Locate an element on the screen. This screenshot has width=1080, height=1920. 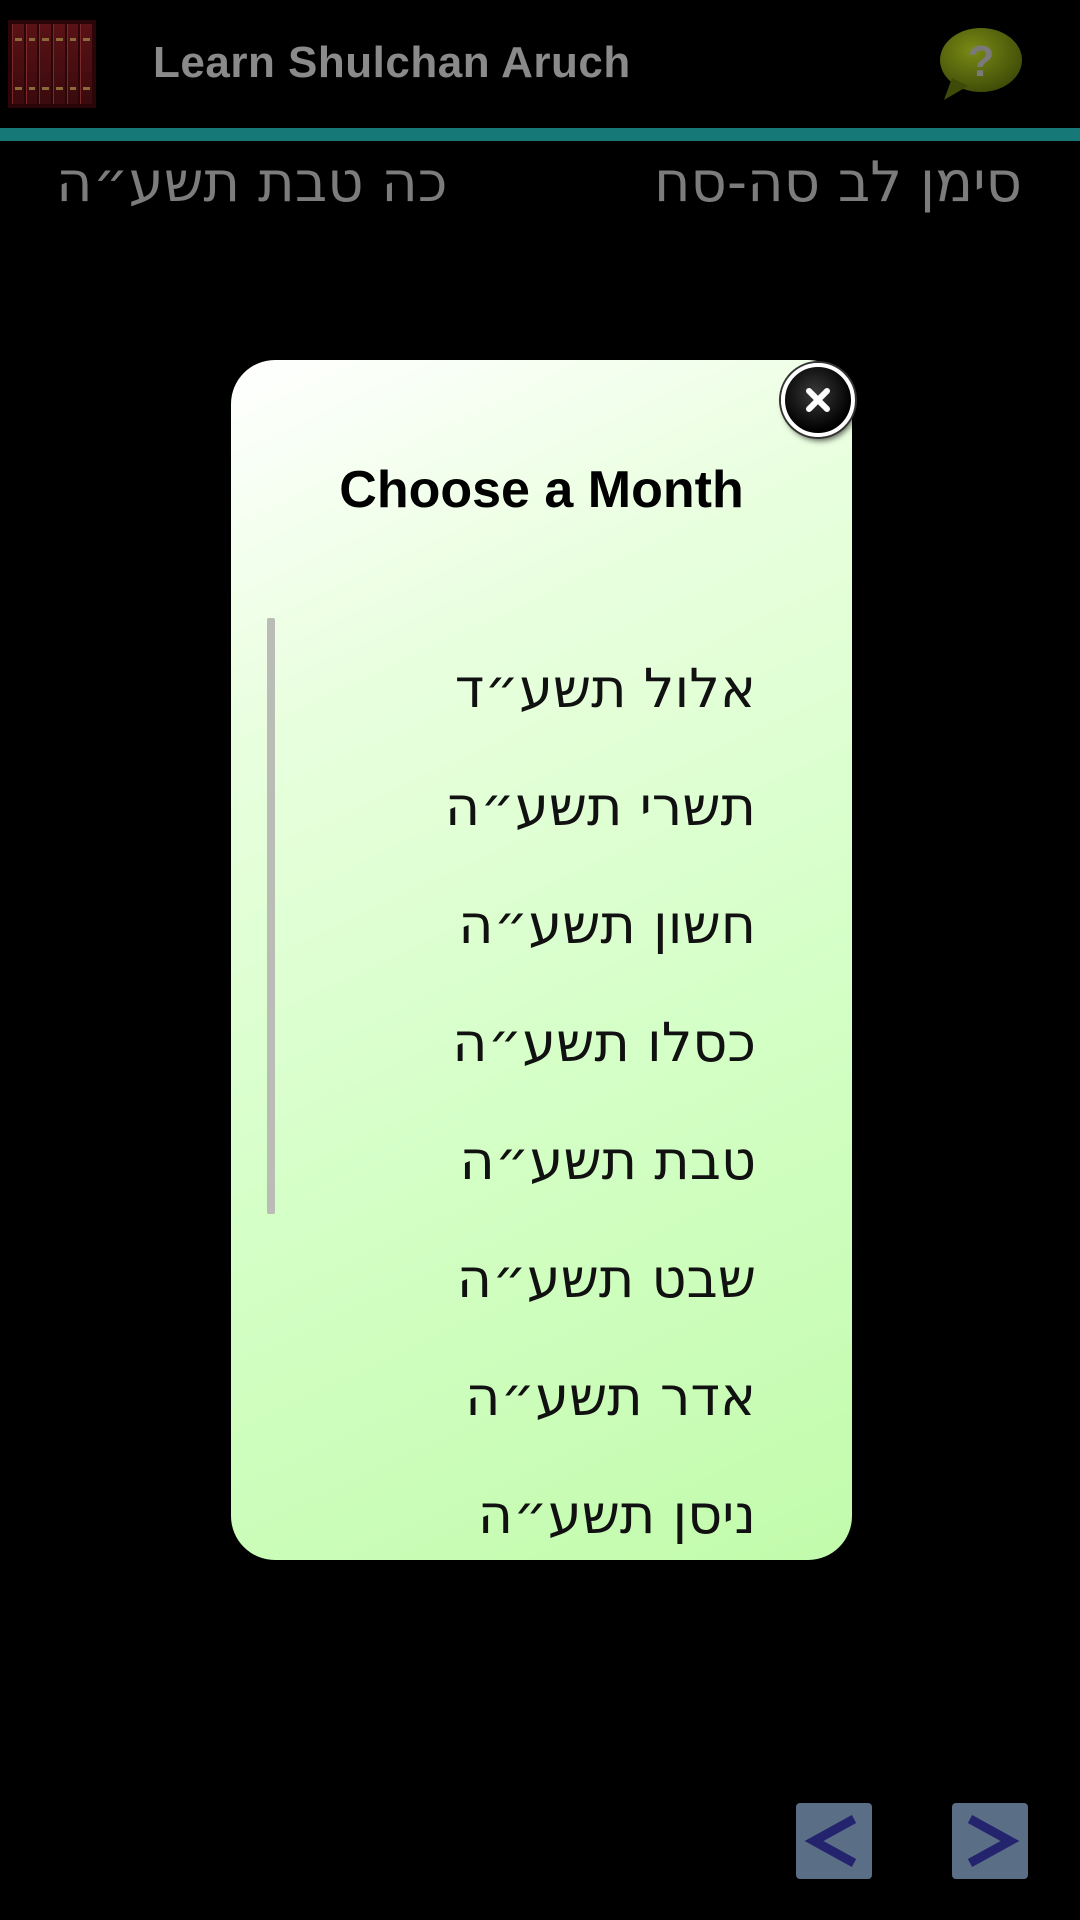
help-bubble-icon: ? is located at coordinates (981, 64).